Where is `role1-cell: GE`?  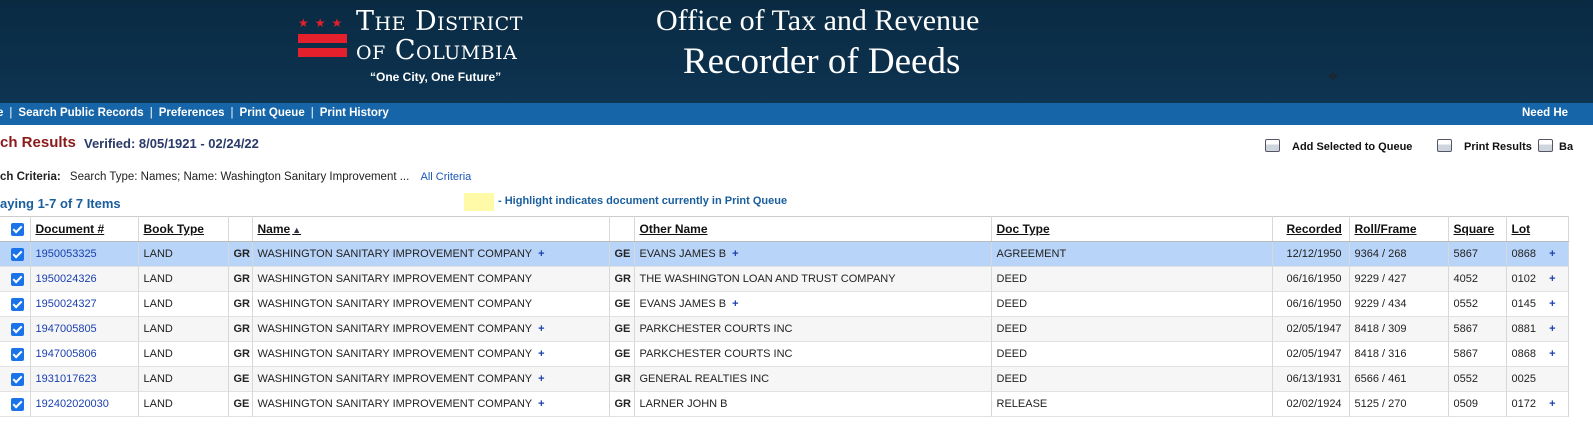
role1-cell: GE is located at coordinates (240, 379).